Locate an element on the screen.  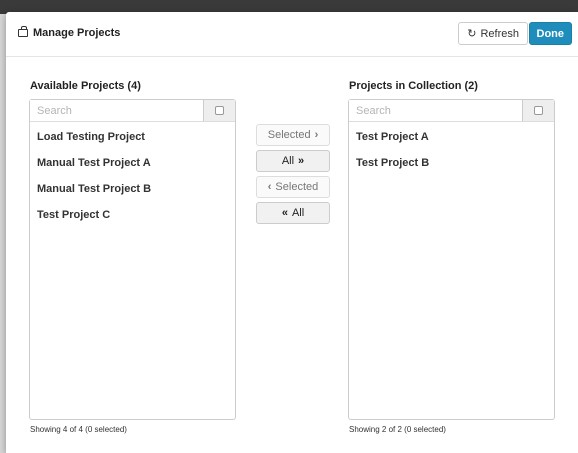
double-chevron-left-icon: « is located at coordinates (284, 213).